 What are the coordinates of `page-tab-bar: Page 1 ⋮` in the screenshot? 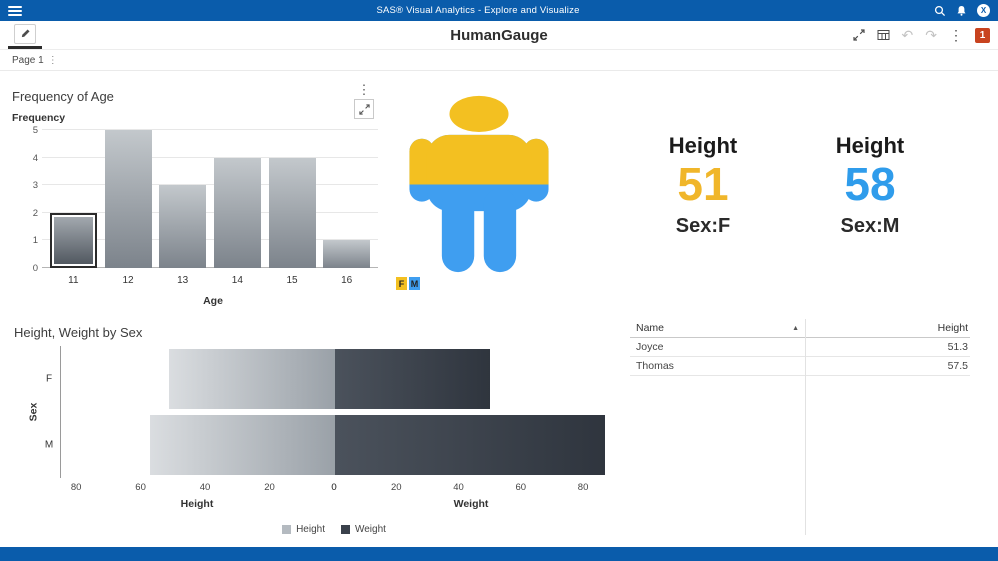 It's located at (499, 60).